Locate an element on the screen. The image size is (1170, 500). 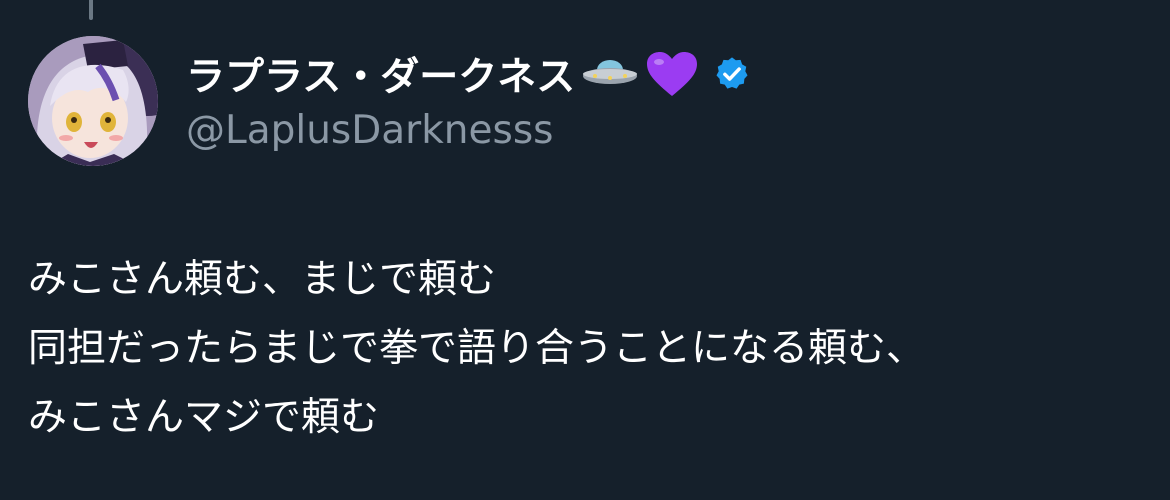
anime-character-avatar is located at coordinates (93, 101).